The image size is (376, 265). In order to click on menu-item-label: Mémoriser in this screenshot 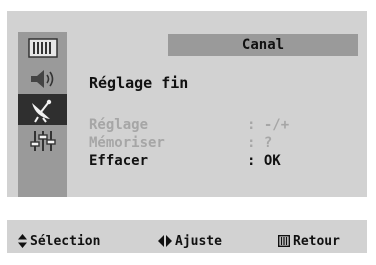, I will do `click(127, 143)`.